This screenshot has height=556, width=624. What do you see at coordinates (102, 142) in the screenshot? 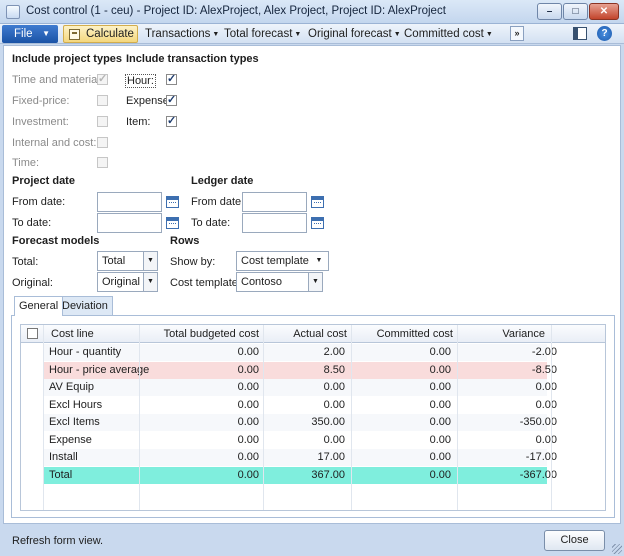
I see `type-internal-cost-checkbox` at bounding box center [102, 142].